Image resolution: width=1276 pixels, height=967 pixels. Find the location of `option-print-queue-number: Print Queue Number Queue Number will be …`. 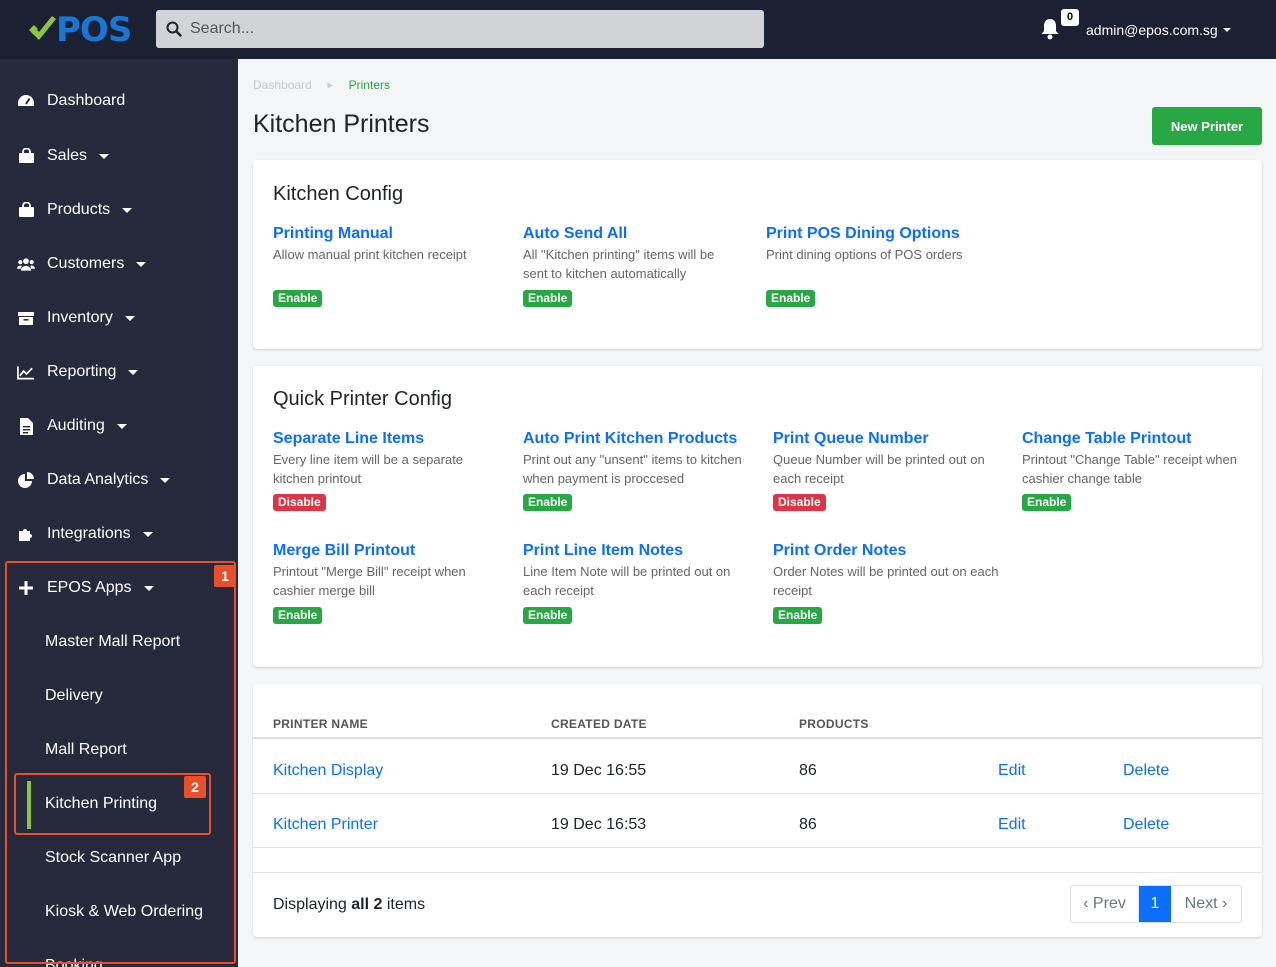

option-print-queue-number: Print Queue Number Queue Number will be … is located at coordinates (888, 459).